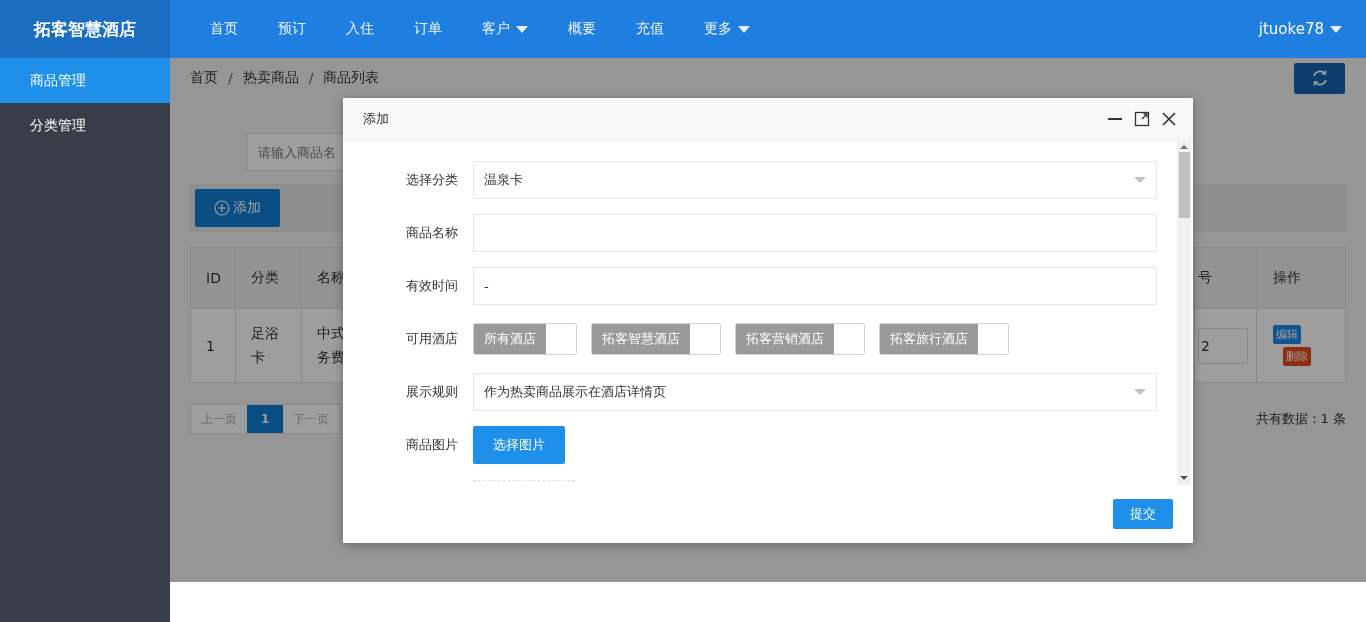 The height and width of the screenshot is (622, 1366). What do you see at coordinates (1319, 78) in the screenshot?
I see `refresh-button` at bounding box center [1319, 78].